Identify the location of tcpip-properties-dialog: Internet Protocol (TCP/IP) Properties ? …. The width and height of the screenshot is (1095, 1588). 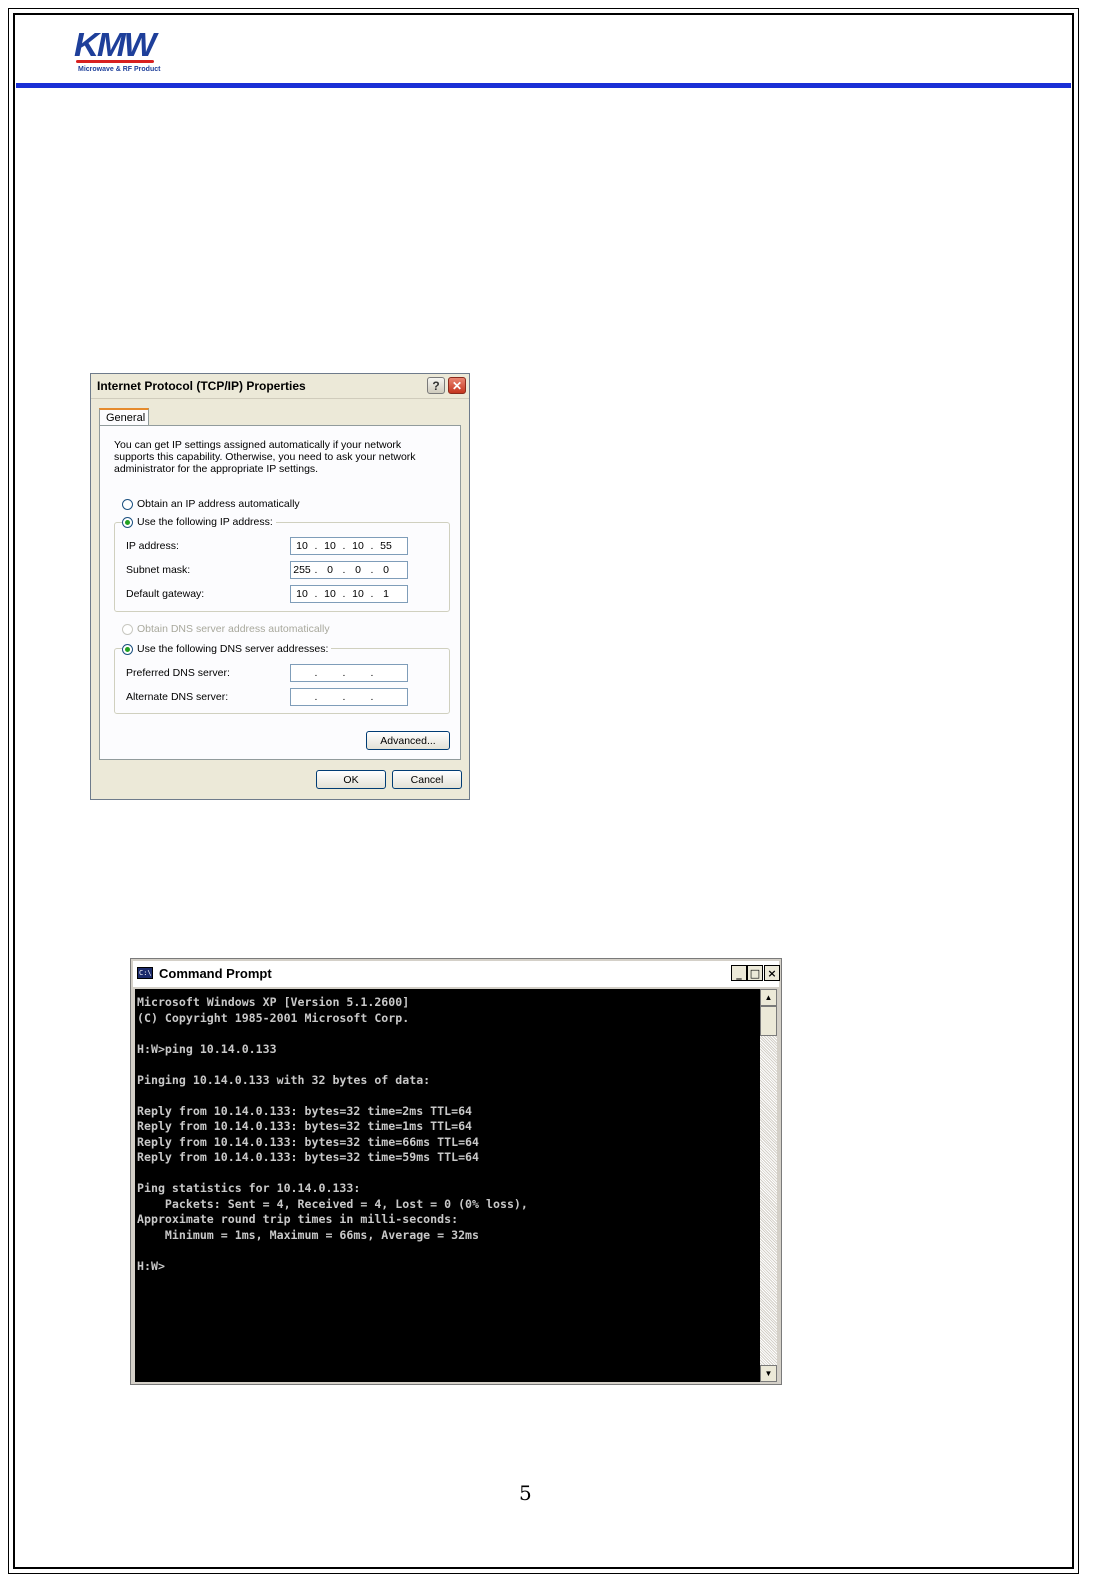
(280, 586).